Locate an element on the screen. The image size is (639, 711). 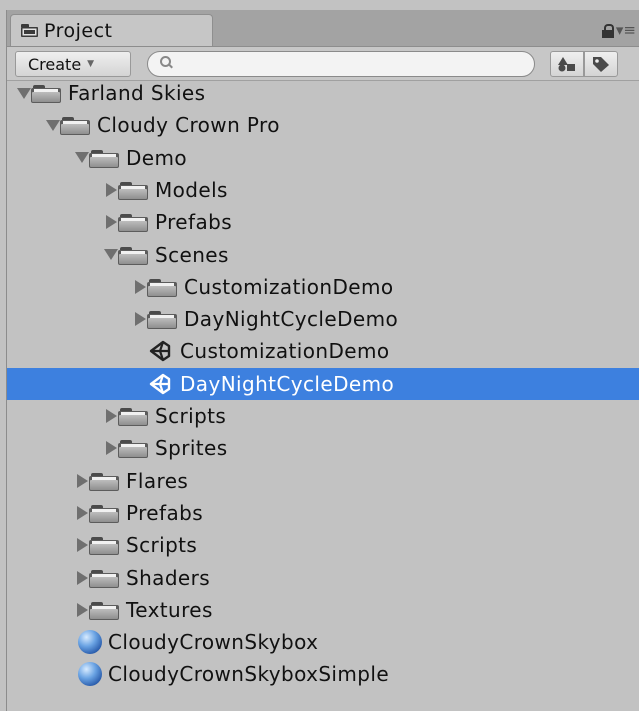
filter-by-label-button is located at coordinates (601, 64).